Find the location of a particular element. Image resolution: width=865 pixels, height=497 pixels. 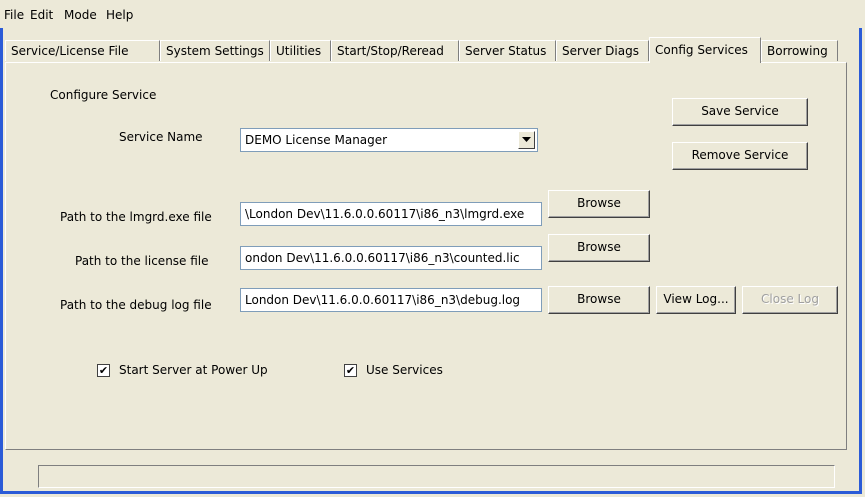

remove-service-button: Remove Service is located at coordinates (740, 156).